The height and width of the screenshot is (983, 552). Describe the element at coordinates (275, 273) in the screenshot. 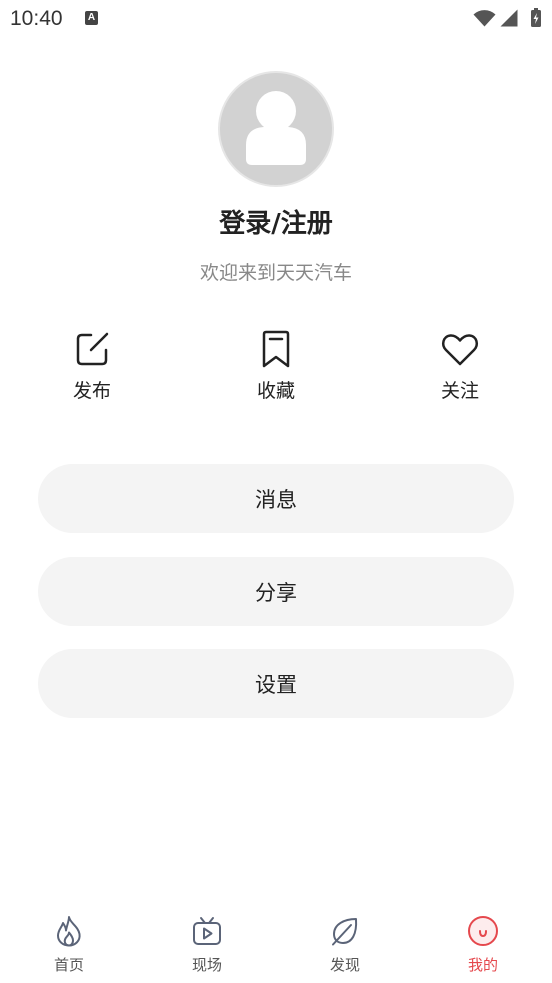

I see `welcome-text: 欢迎来到天天汽车` at that location.